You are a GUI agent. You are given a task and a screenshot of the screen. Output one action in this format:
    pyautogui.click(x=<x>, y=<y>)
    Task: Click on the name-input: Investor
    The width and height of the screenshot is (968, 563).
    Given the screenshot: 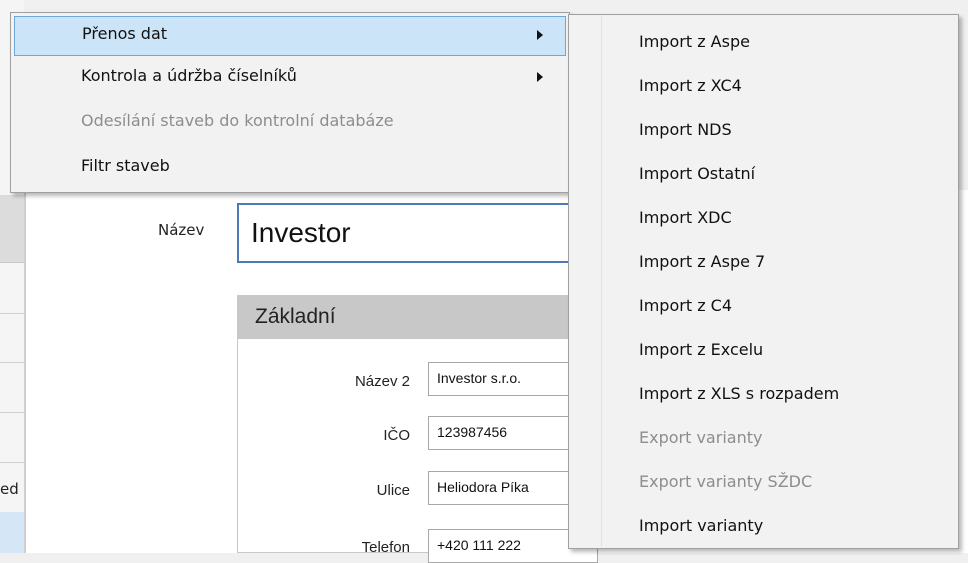 What is the action you would take?
    pyautogui.click(x=417, y=233)
    